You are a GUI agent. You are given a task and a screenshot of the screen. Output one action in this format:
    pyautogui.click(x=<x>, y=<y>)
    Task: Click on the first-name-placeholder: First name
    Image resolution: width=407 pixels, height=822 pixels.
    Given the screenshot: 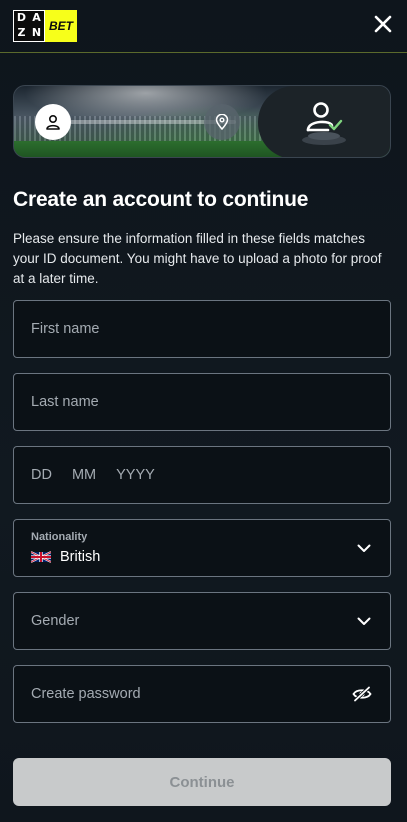 What is the action you would take?
    pyautogui.click(x=65, y=329)
    